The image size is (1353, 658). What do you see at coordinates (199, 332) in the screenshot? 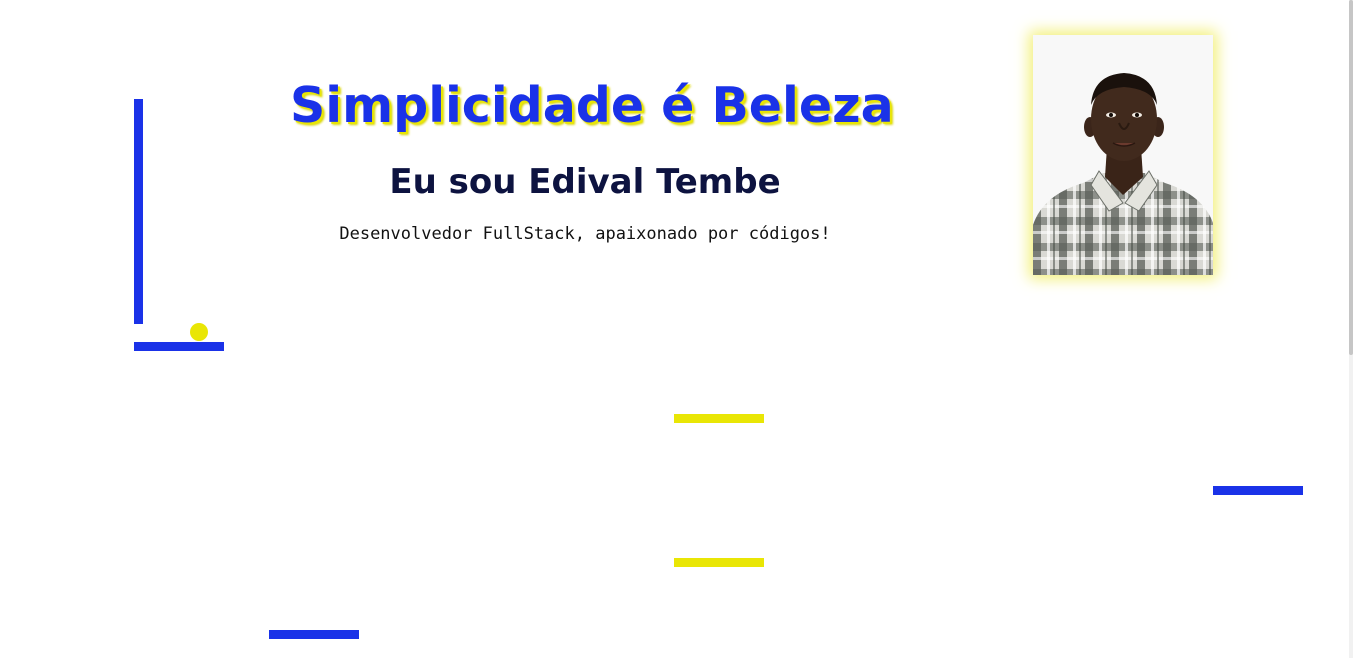
I see `decorative-yellow-ball` at bounding box center [199, 332].